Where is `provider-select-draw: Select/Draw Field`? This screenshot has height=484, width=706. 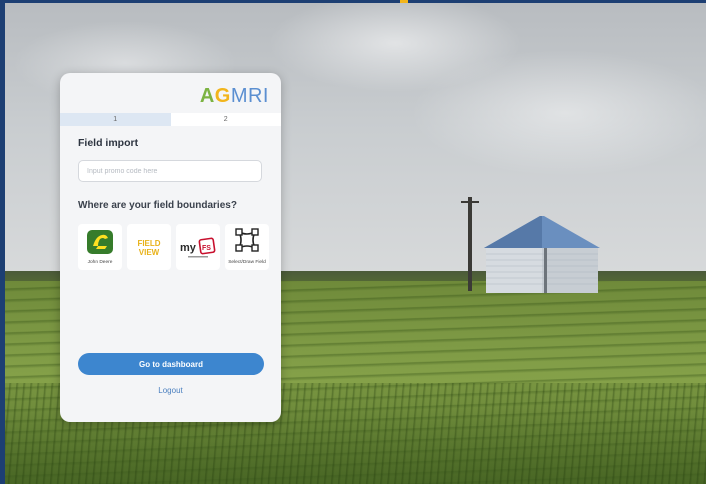
provider-select-draw: Select/Draw Field is located at coordinates (247, 247).